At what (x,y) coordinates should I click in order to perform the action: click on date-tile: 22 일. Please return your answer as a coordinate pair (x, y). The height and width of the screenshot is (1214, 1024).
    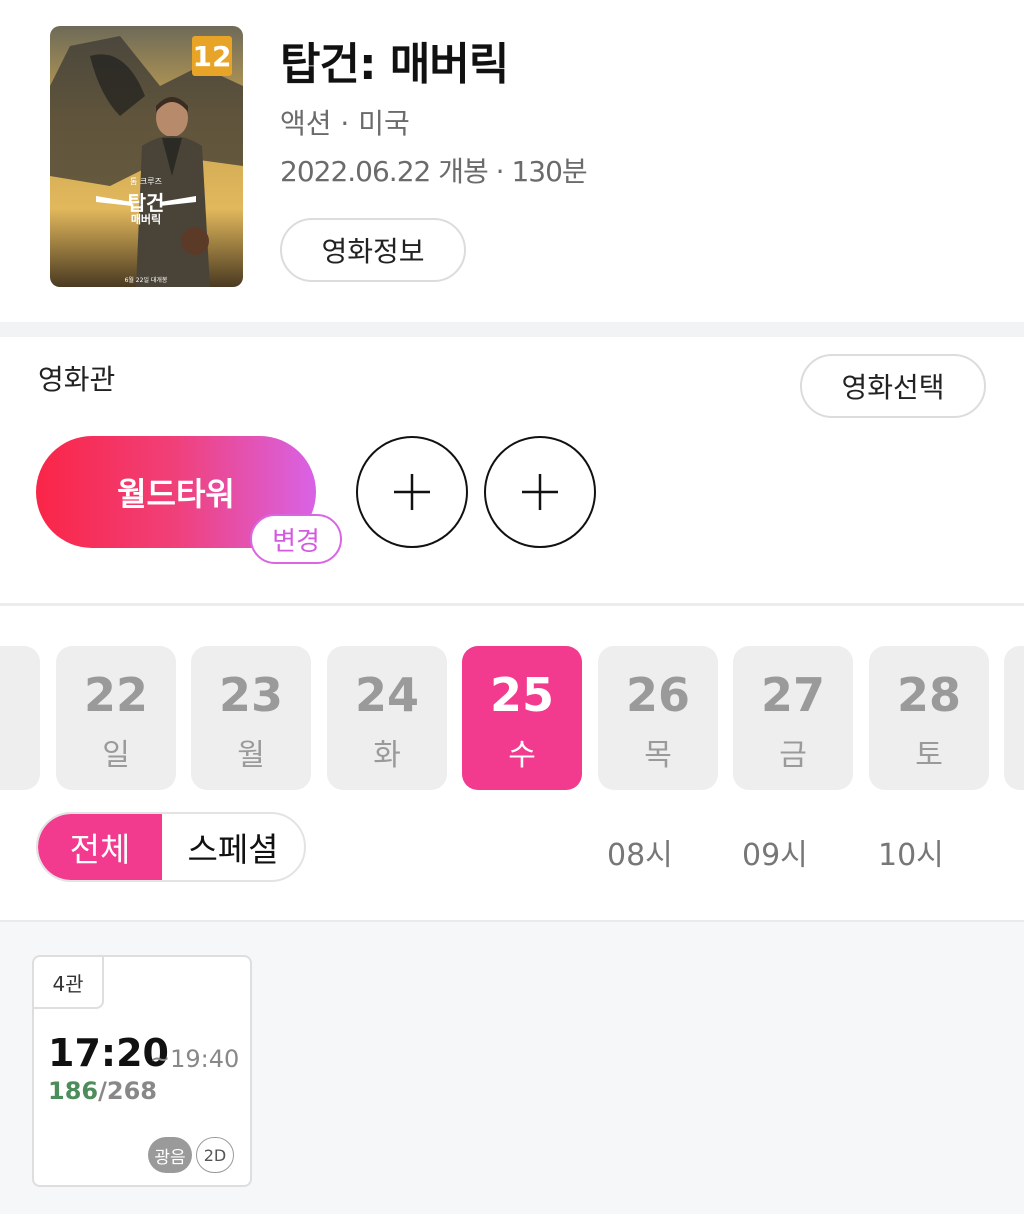
    Looking at the image, I should click on (116, 718).